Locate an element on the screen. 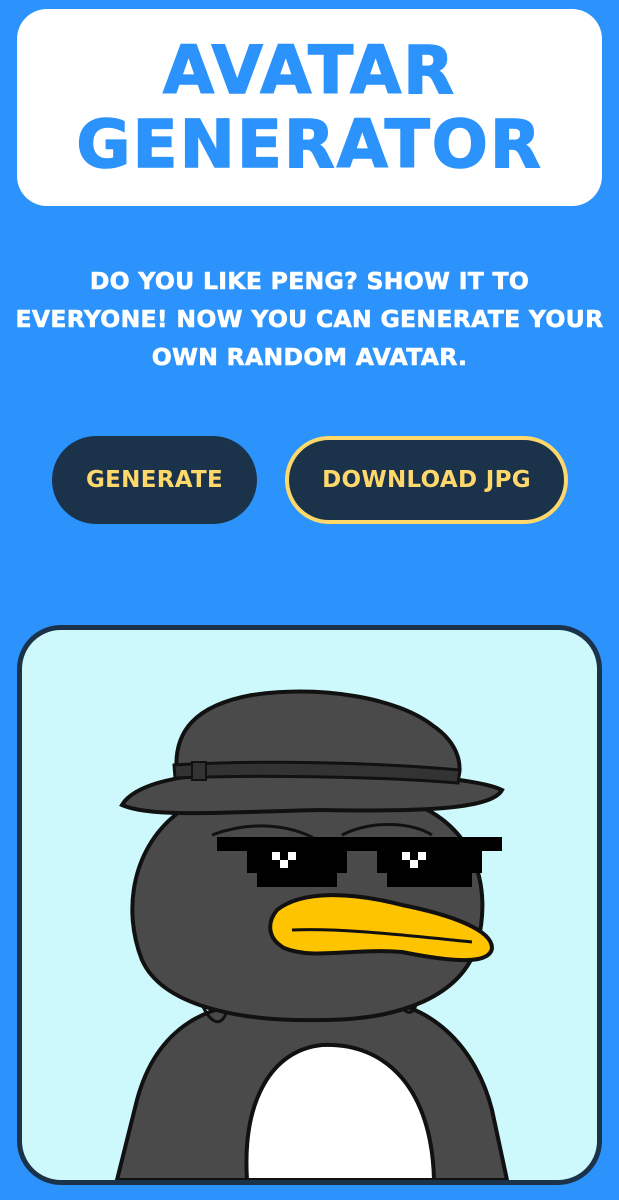  intro-line-3: OWN RANDOM AVATAR. is located at coordinates (309, 357).